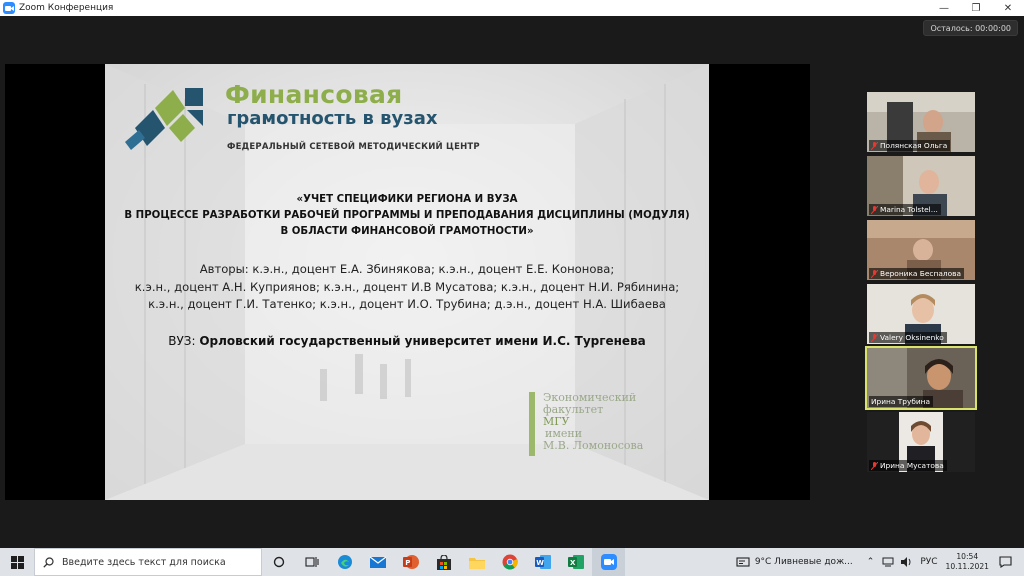  I want to click on store-icon, so click(443, 562).